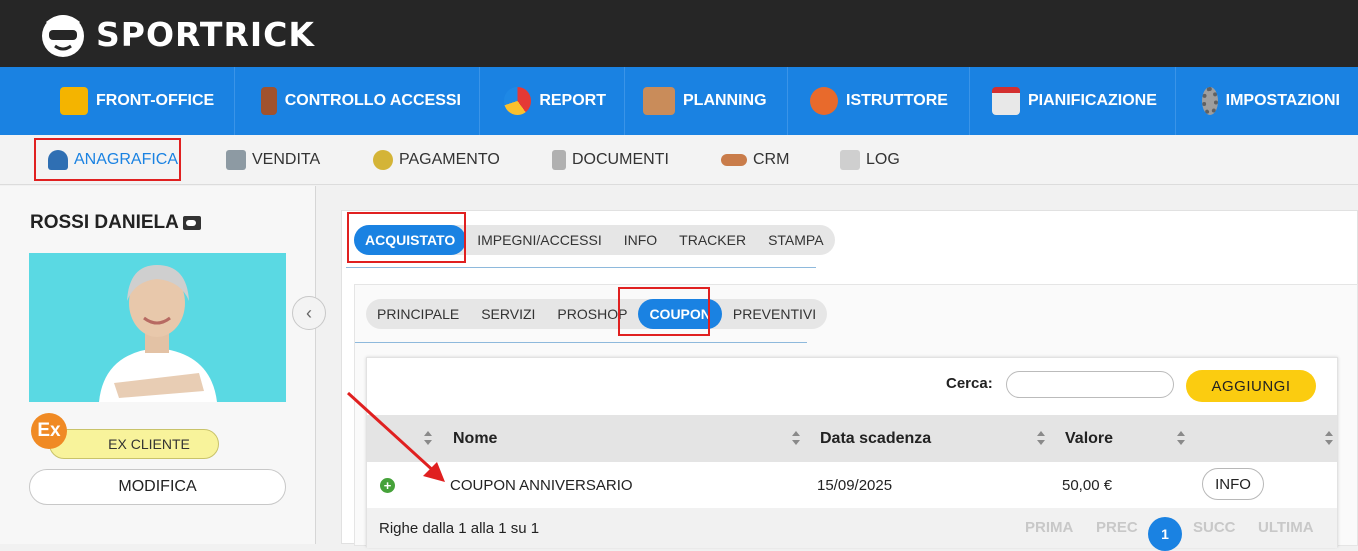  I want to click on highlight-anagrafica, so click(107, 159).